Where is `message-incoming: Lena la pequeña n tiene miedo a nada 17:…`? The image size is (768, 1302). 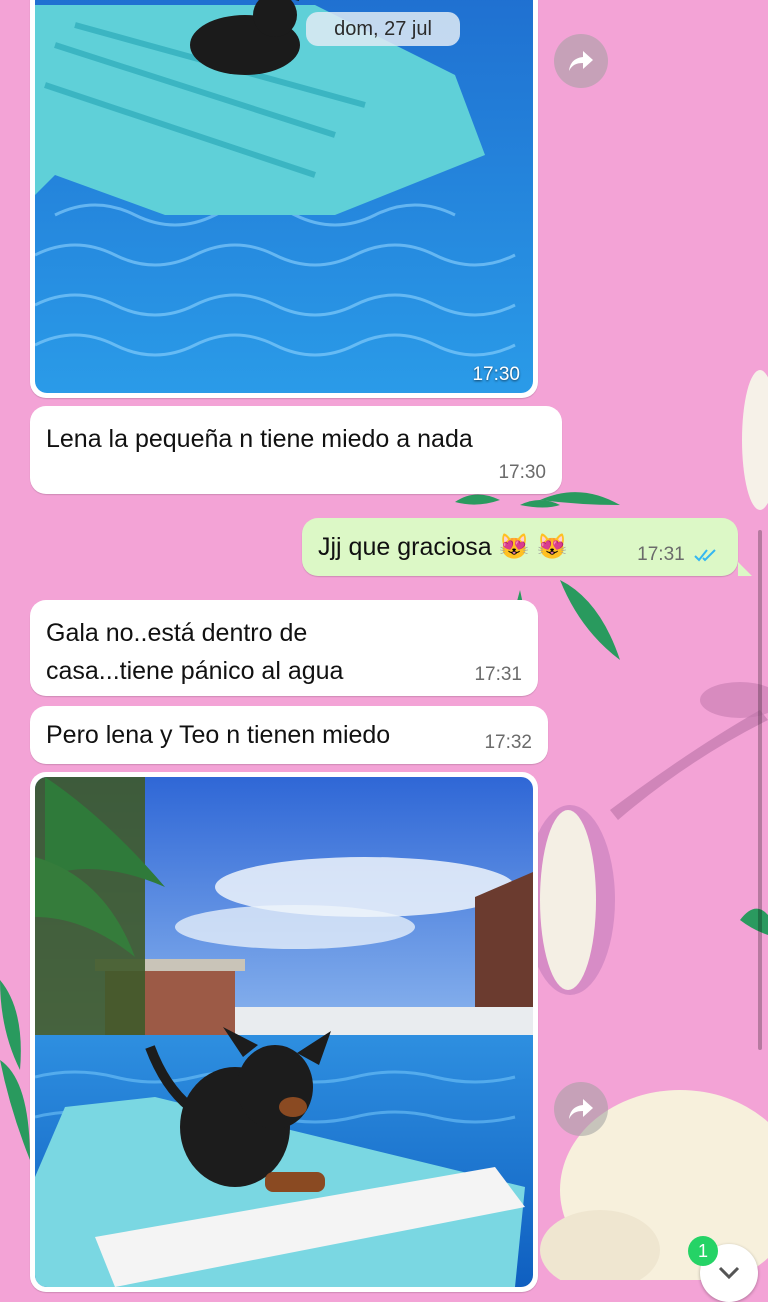 message-incoming: Lena la pequeña n tiene miedo a nada 17:… is located at coordinates (296, 450).